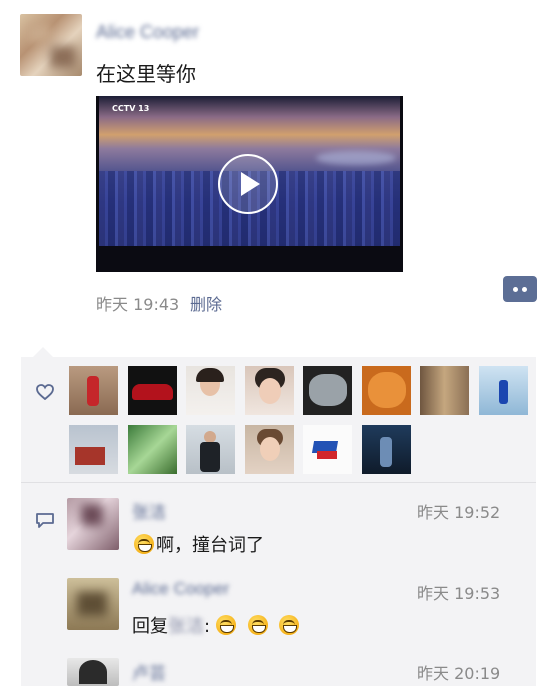  I want to click on panel-divider, so click(278, 482).